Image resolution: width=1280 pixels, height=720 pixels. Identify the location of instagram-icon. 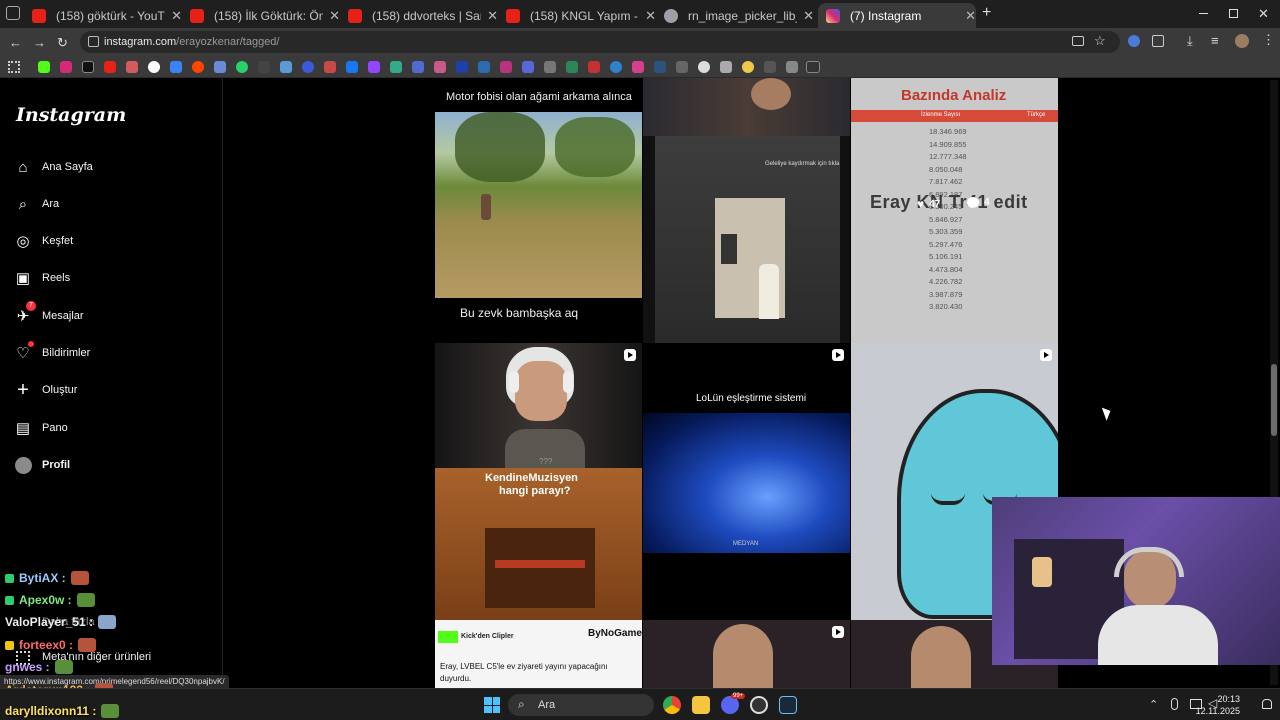
(66, 67).